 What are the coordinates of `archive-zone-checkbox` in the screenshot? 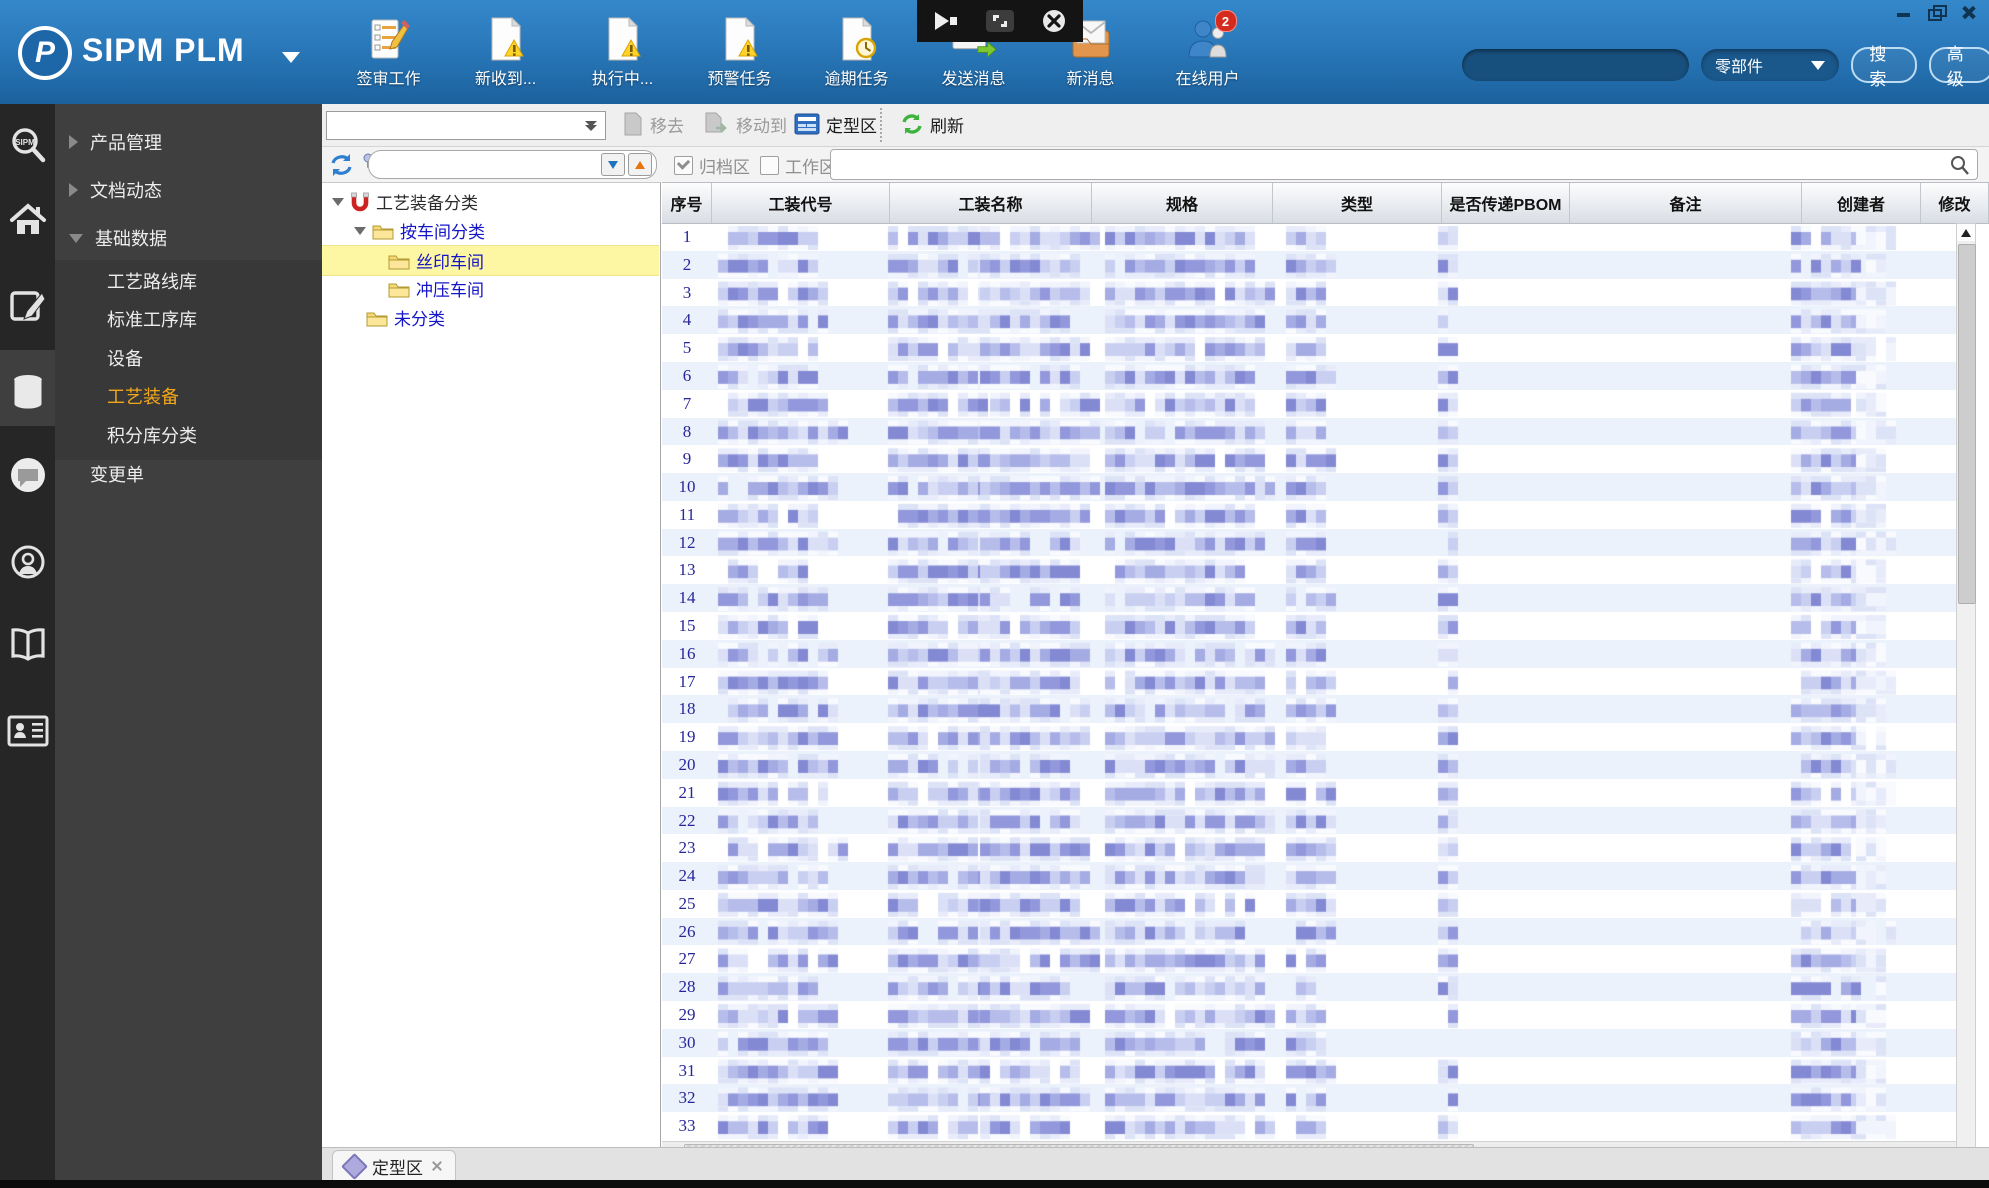 It's located at (683, 165).